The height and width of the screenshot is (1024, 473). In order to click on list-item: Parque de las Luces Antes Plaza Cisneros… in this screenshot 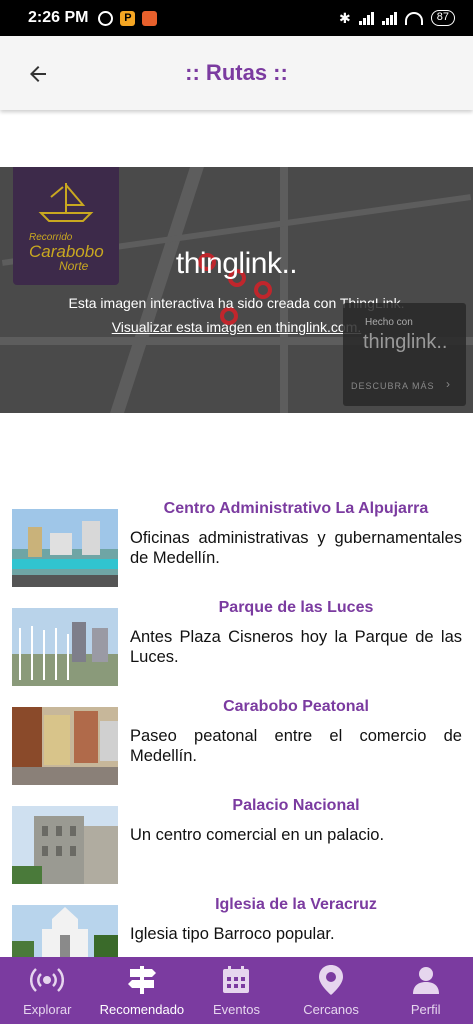, I will do `click(236, 638)`.